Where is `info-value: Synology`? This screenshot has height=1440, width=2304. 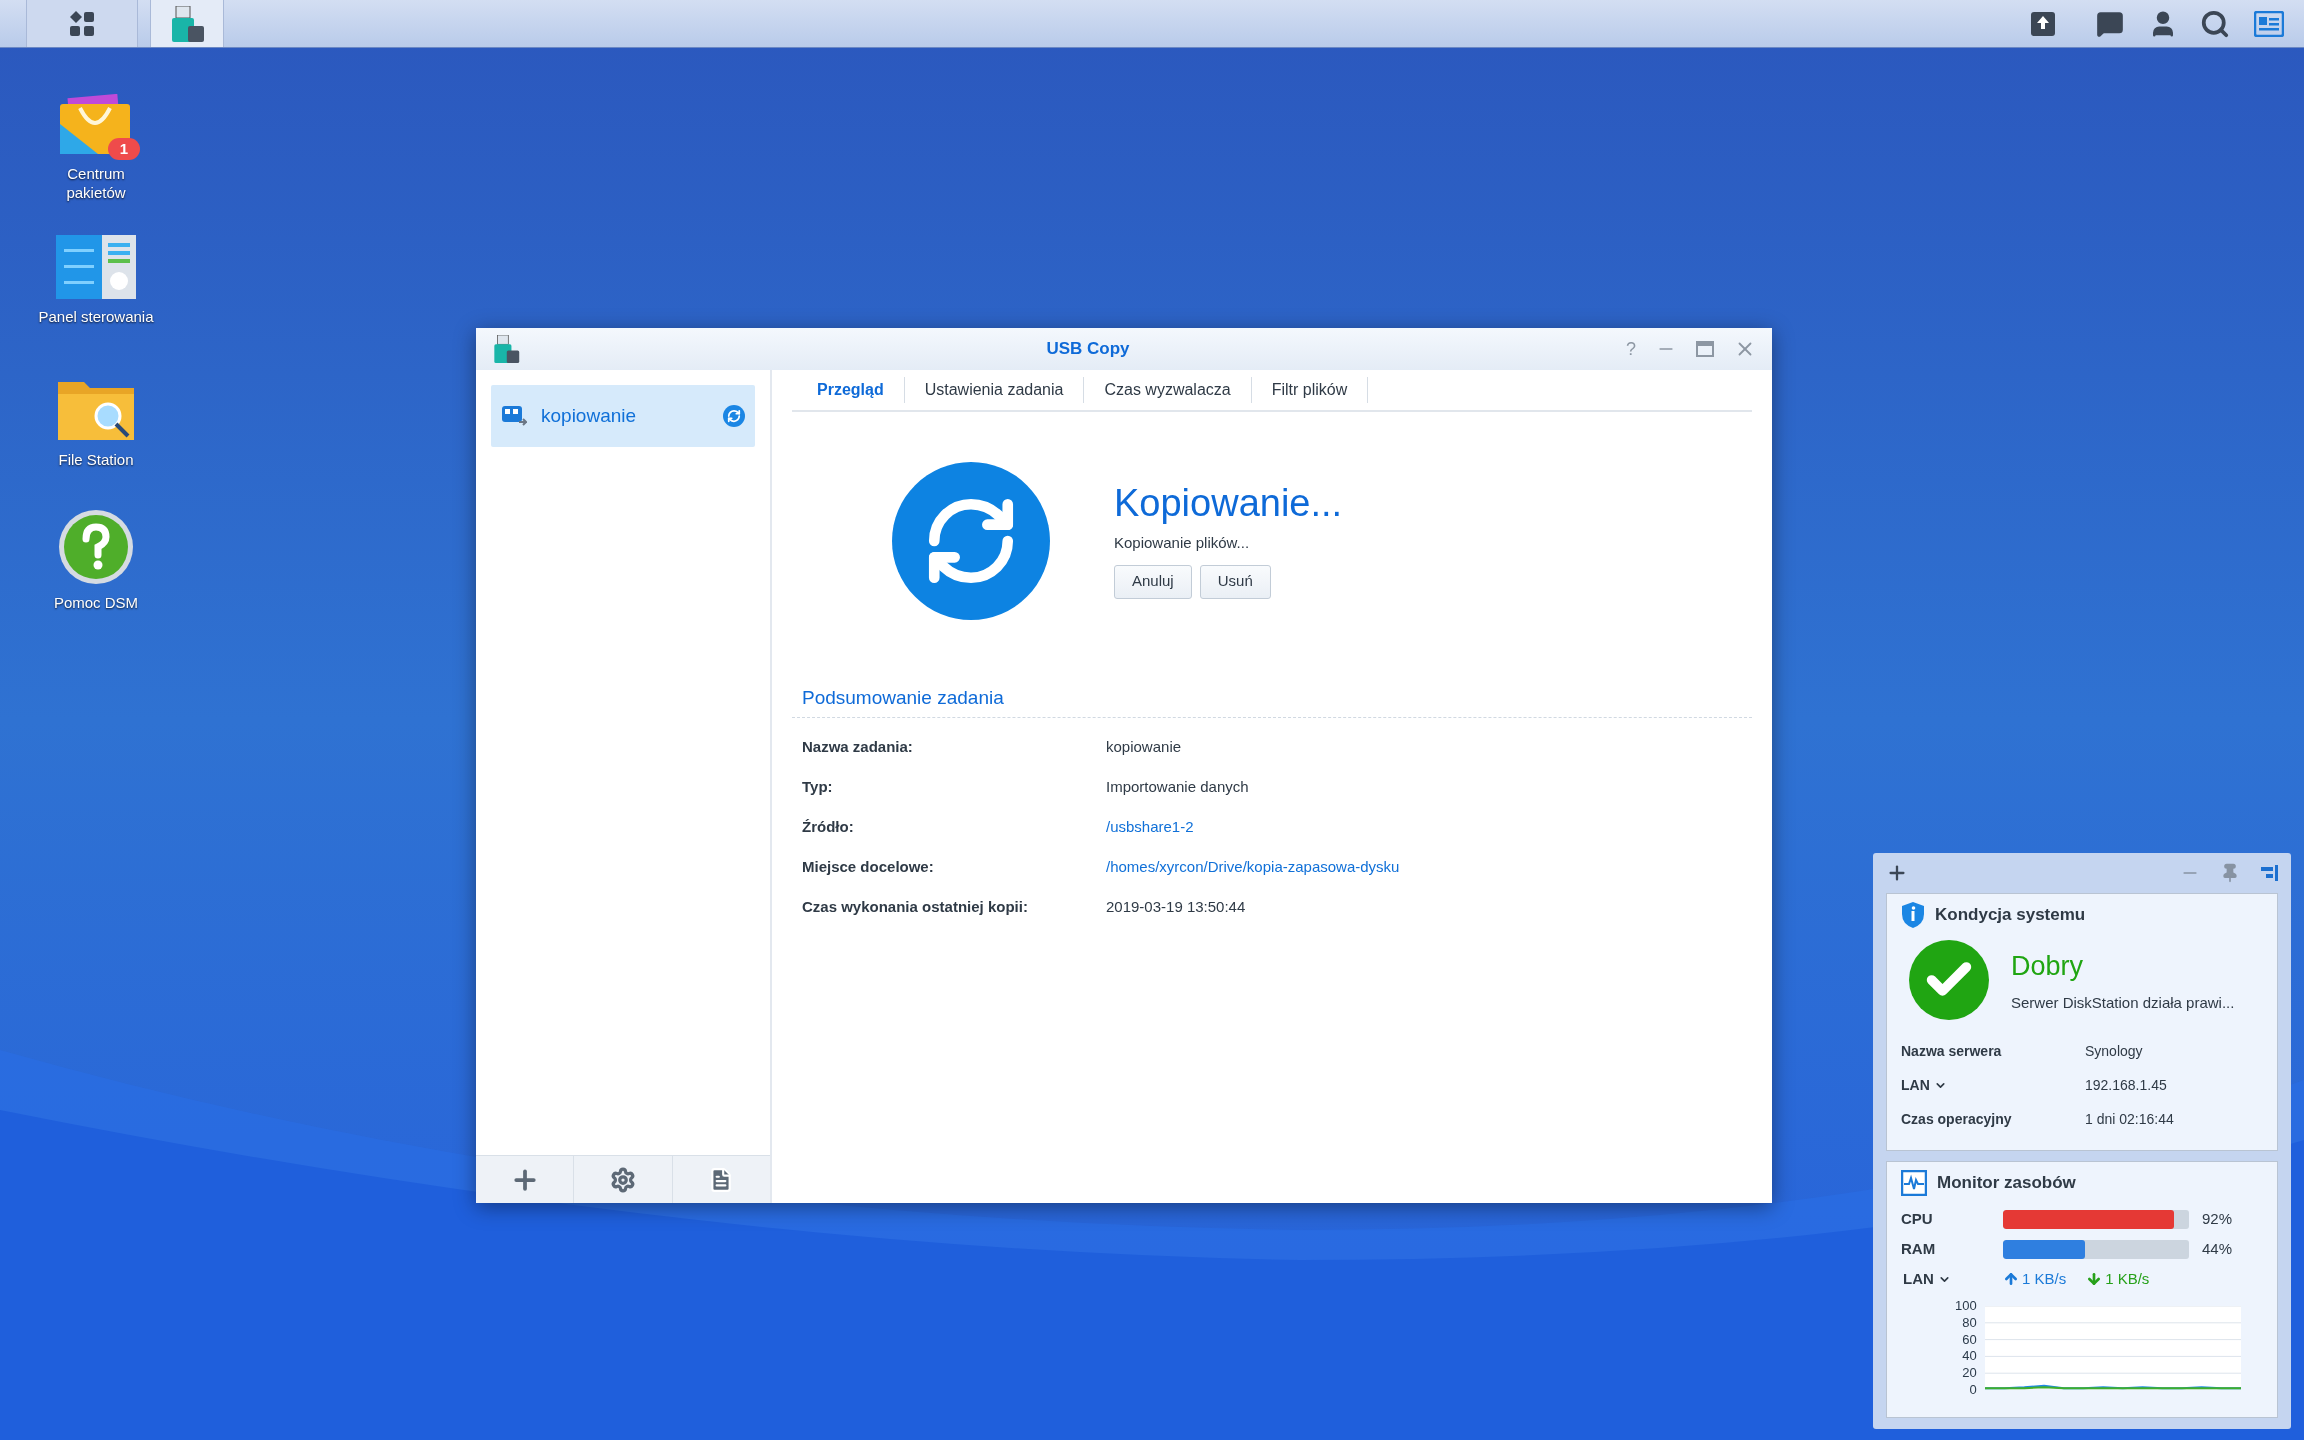 info-value: Synology is located at coordinates (2114, 1051).